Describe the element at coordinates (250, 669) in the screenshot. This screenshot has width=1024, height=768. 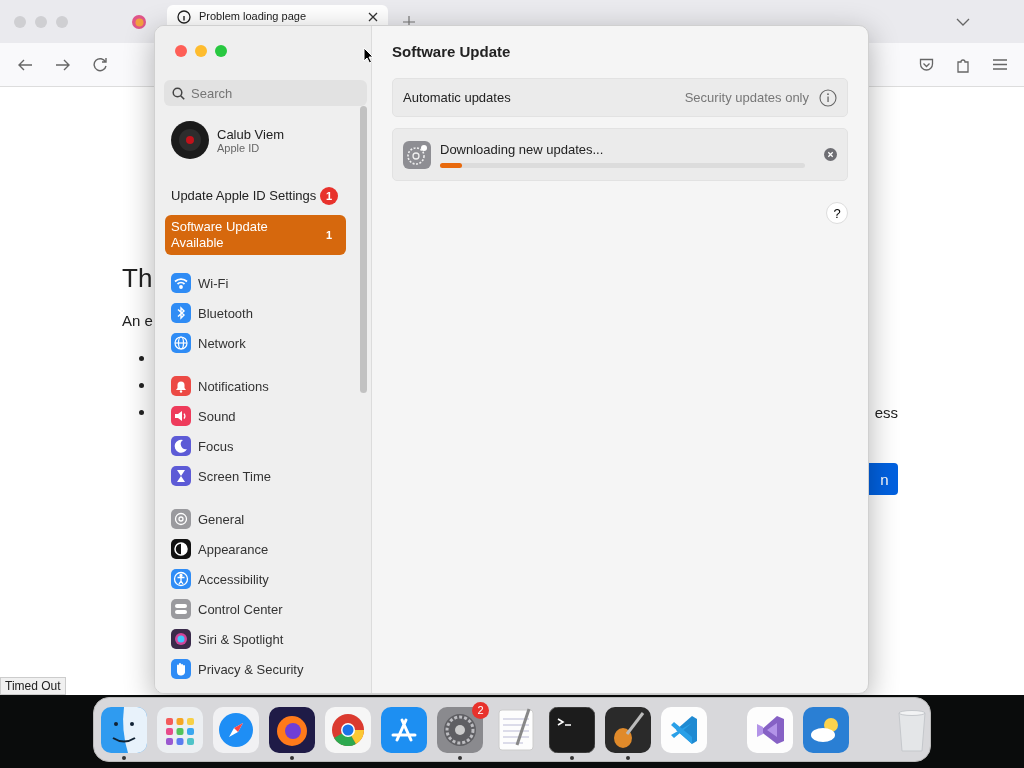
I see `sidebar-item: Privacy & Security` at that location.